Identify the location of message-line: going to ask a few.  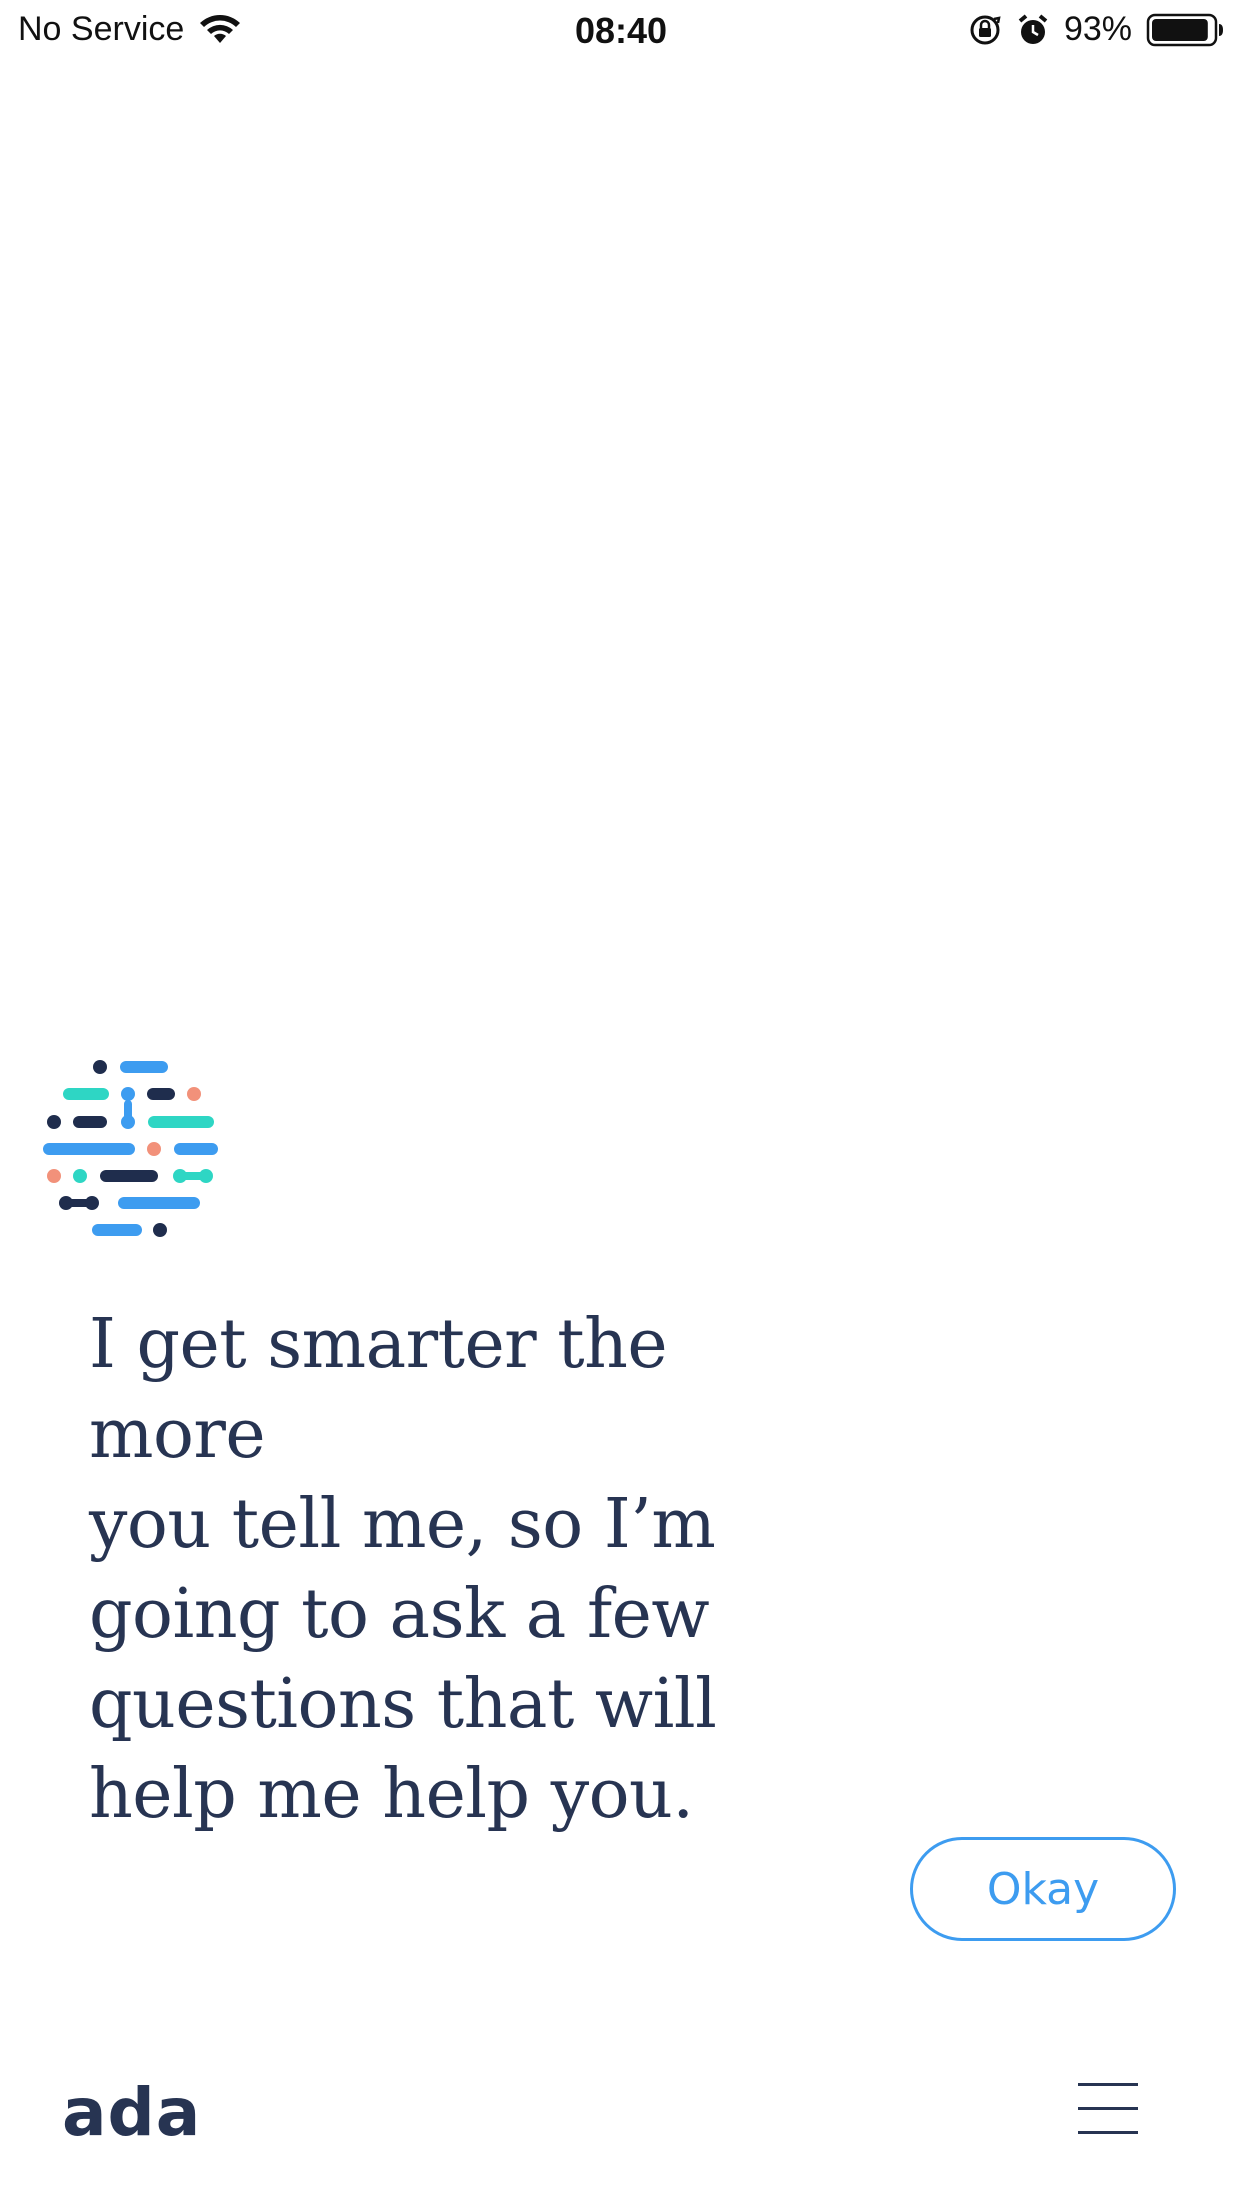
(399, 1614).